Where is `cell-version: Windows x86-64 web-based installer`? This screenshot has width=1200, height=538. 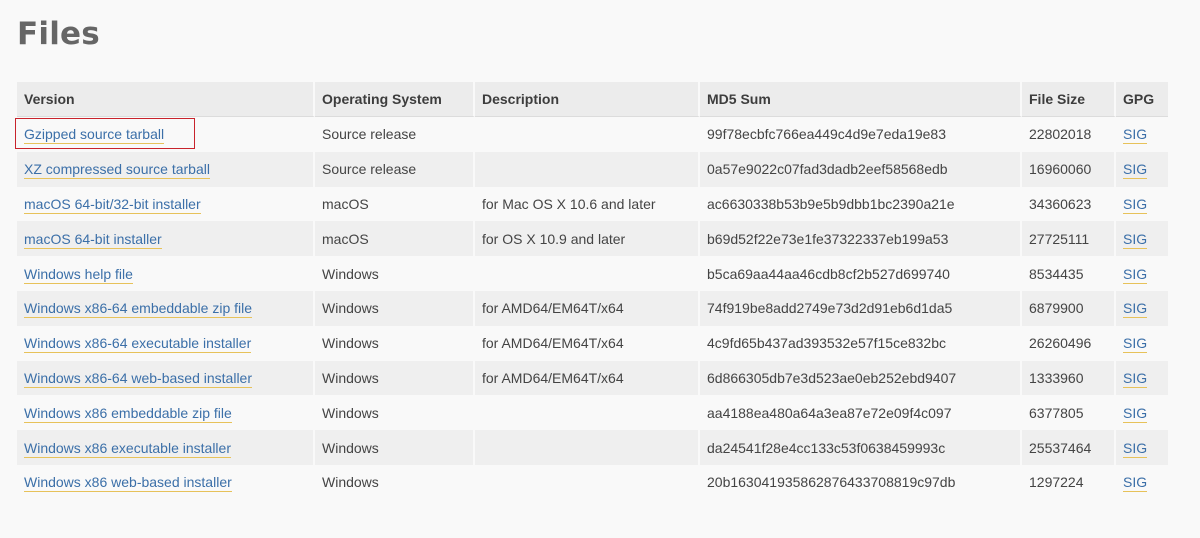 cell-version: Windows x86-64 web-based installer is located at coordinates (166, 378).